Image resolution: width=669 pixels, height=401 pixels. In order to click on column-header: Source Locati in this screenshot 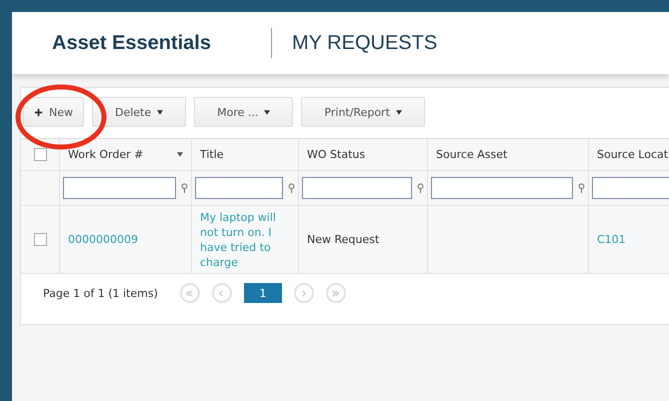, I will do `click(629, 154)`.